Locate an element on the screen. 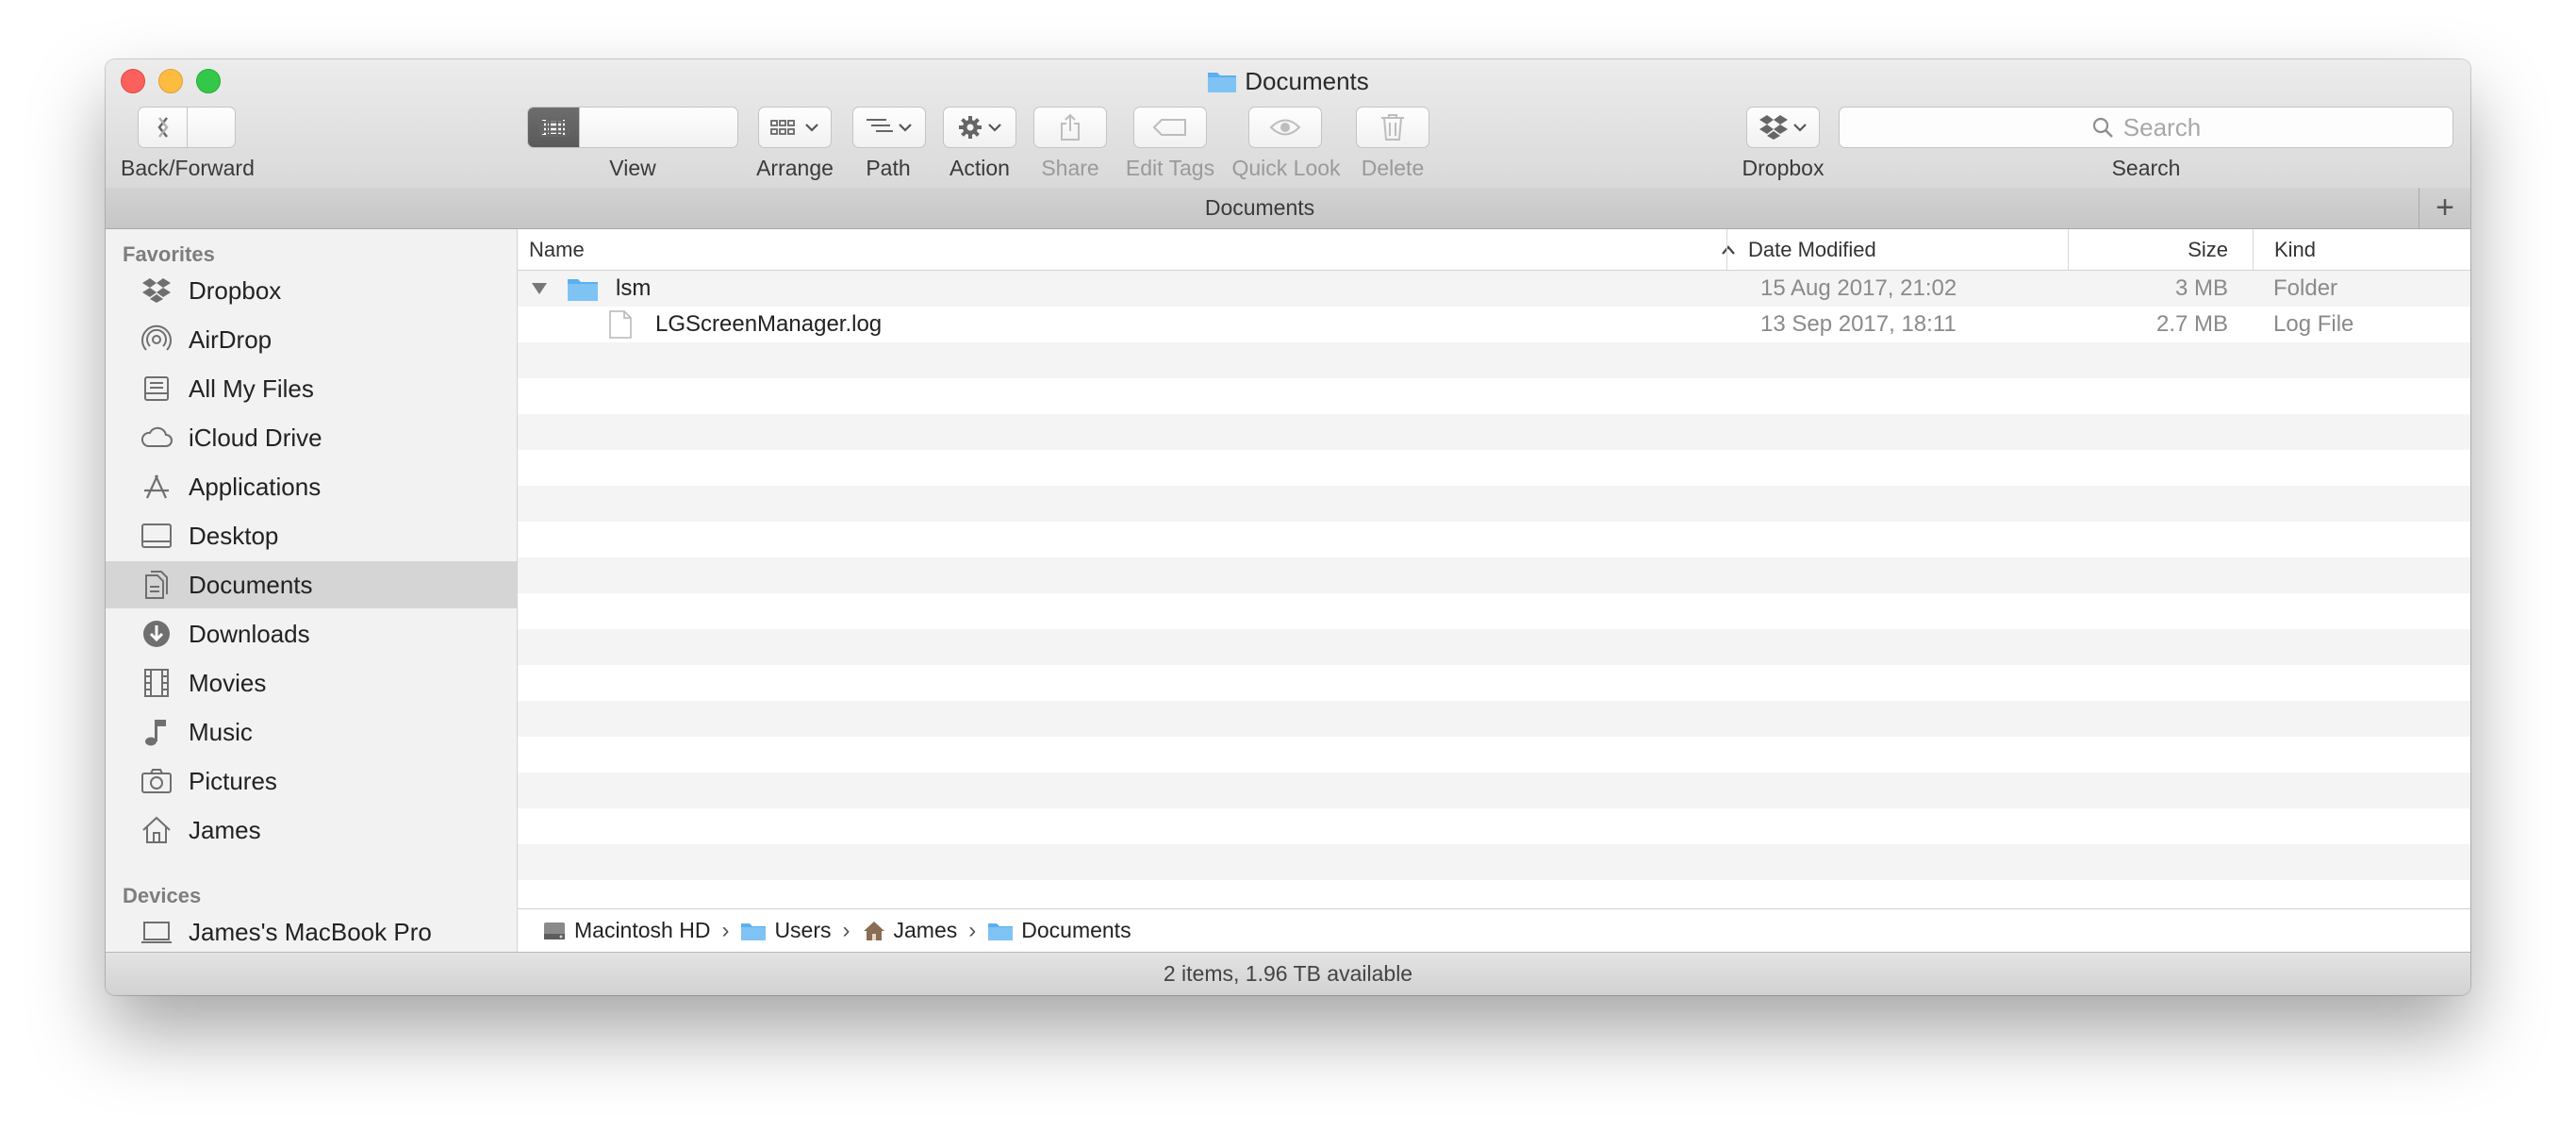 The height and width of the screenshot is (1147, 2576). sidebar-item-icloud-drive: iCloud Drive is located at coordinates (311, 437).